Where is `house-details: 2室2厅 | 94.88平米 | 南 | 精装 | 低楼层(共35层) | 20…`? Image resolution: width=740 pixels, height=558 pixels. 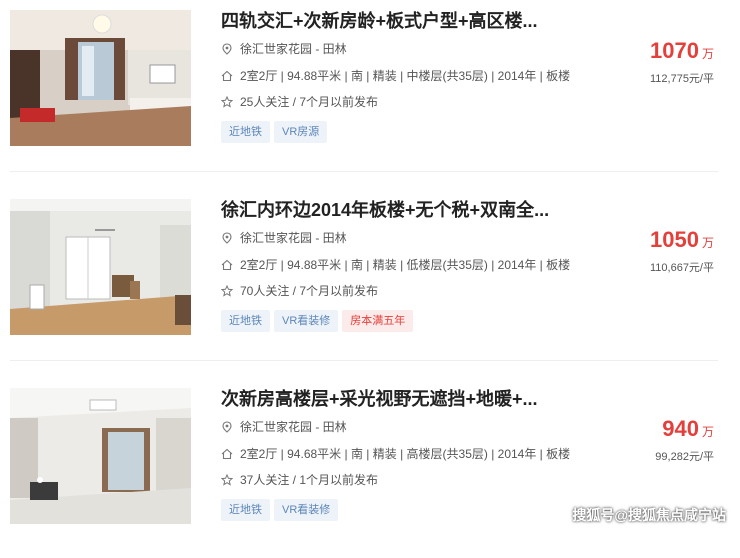
house-details: 2室2厅 | 94.88平米 | 南 | 精装 | 低楼层(共35层) | 20… is located at coordinates (405, 265).